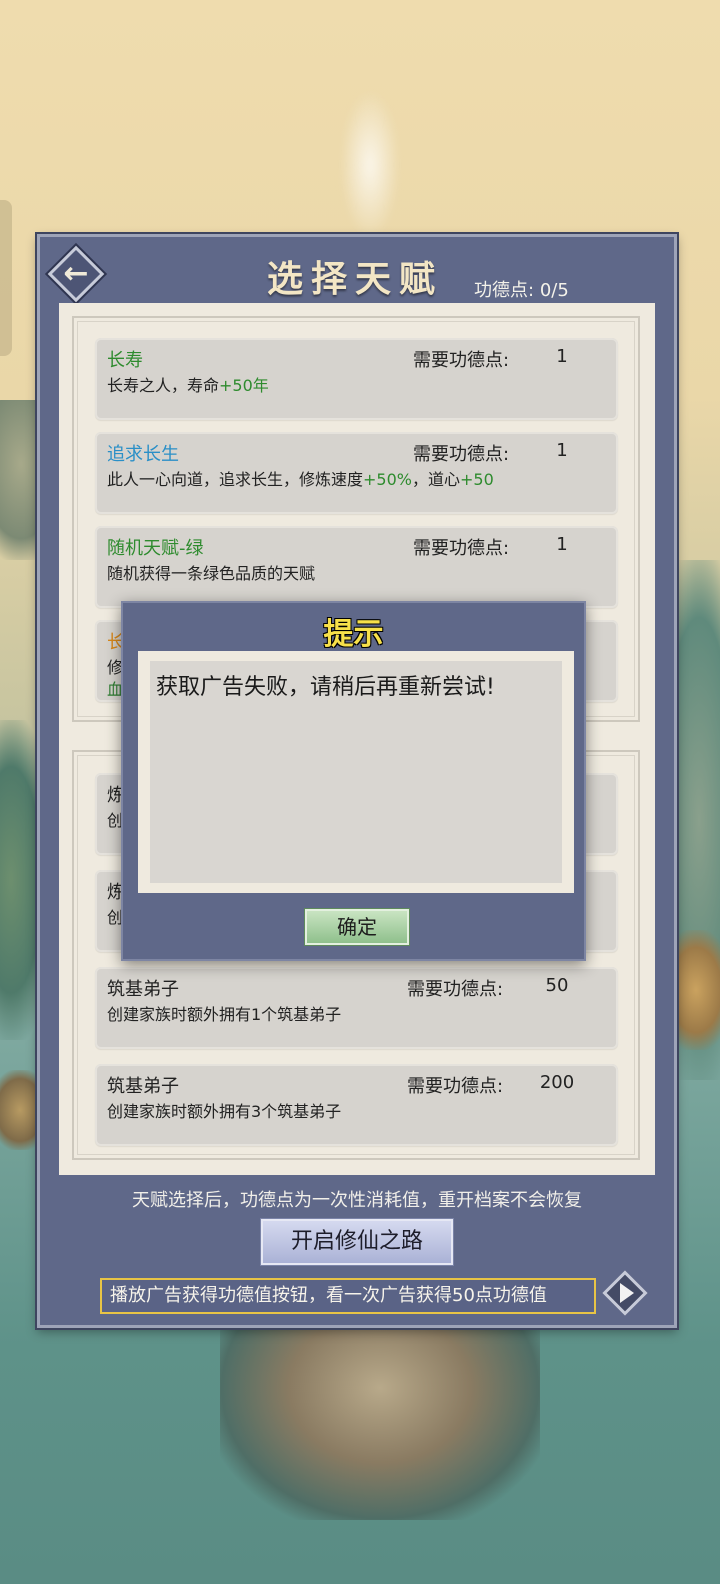 This screenshot has width=720, height=1584. What do you see at coordinates (353, 634) in the screenshot?
I see `dialog-title: 提示` at bounding box center [353, 634].